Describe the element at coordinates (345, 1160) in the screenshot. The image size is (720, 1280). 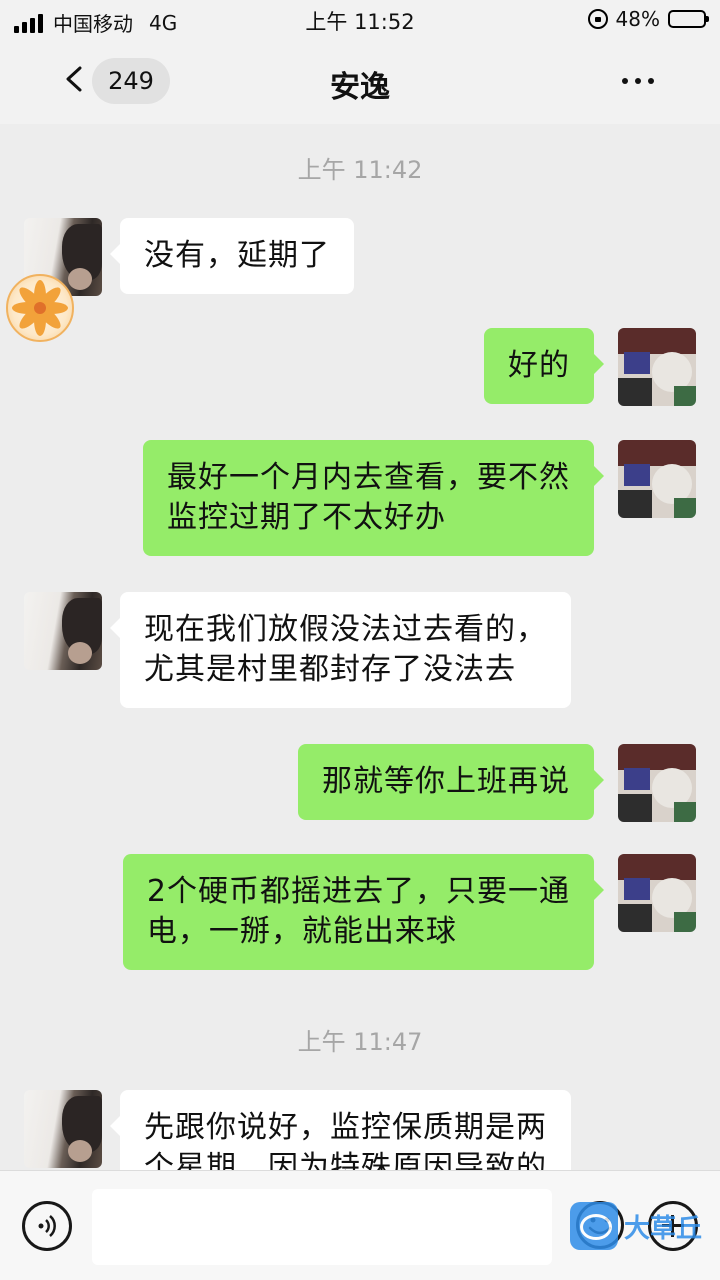
I see `message-line: 个星期，因为特殊原因导致的` at that location.